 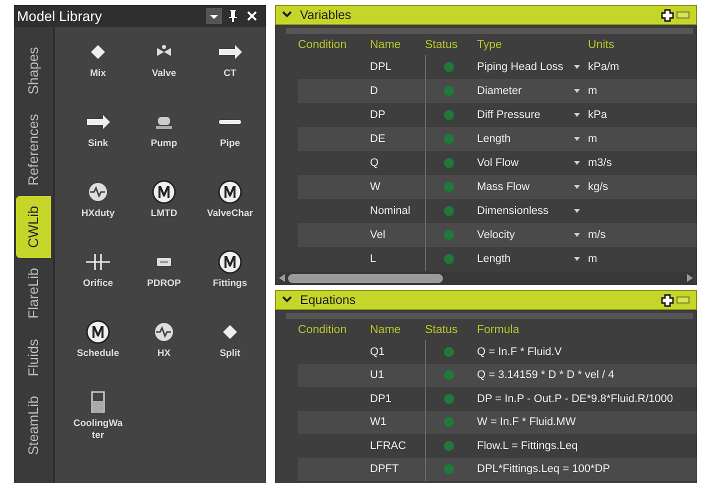 What do you see at coordinates (389, 446) in the screenshot?
I see `table-cell-text: LFRAC` at bounding box center [389, 446].